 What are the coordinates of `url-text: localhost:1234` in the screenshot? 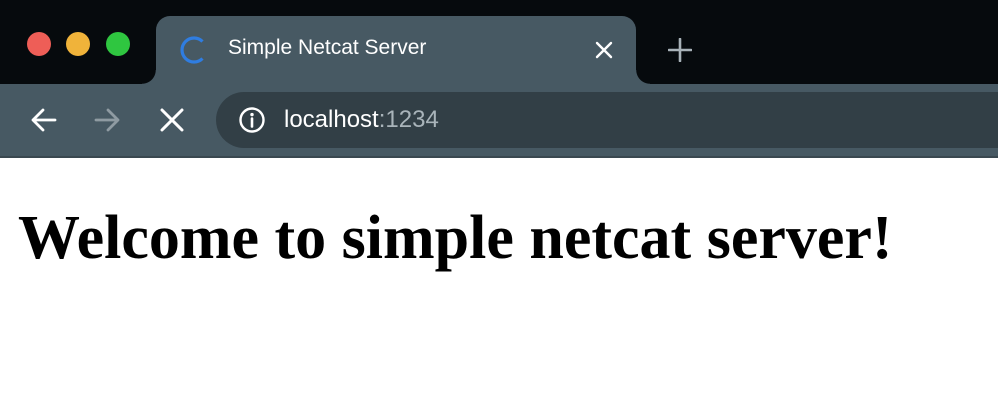 It's located at (361, 120).